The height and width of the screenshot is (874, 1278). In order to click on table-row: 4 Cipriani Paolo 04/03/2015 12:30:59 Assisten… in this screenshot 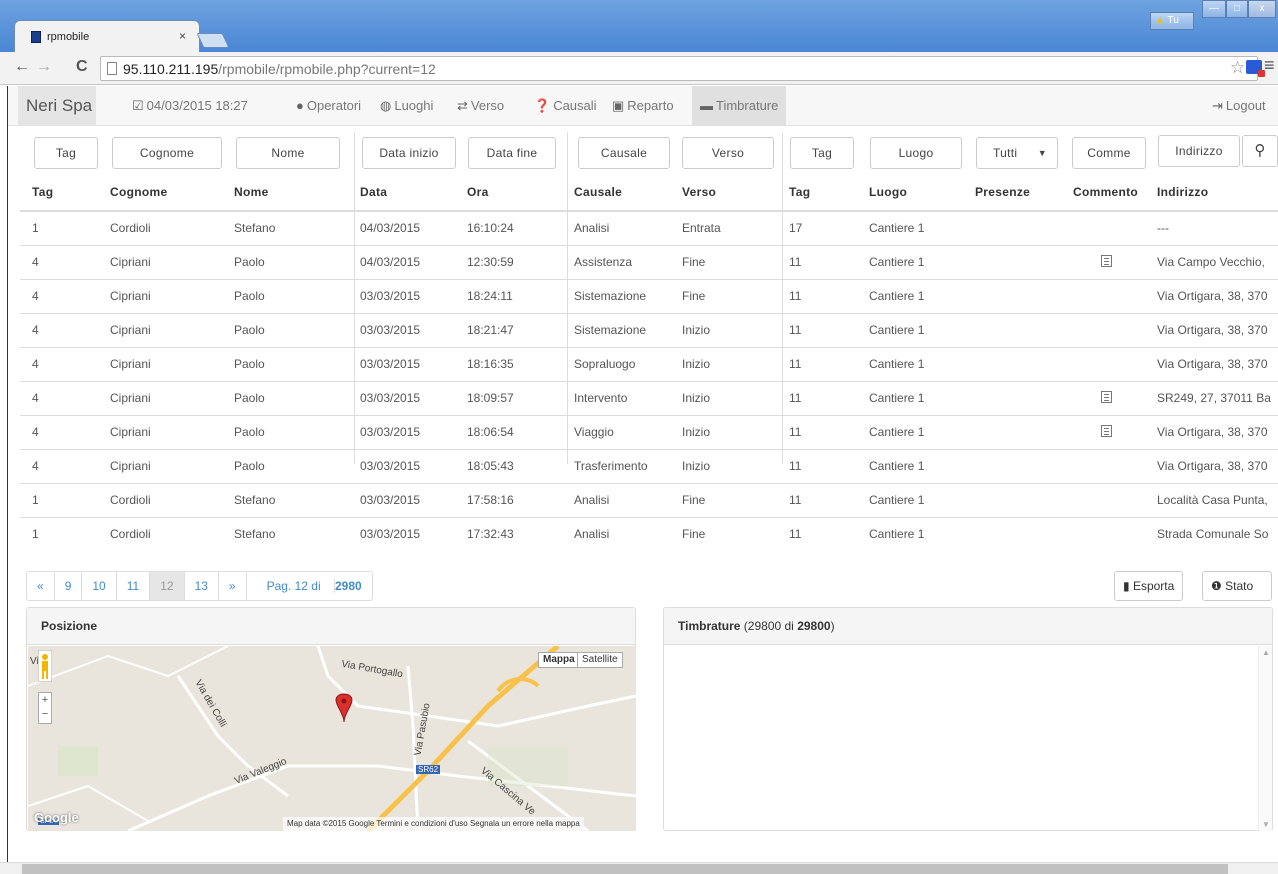, I will do `click(649, 261)`.